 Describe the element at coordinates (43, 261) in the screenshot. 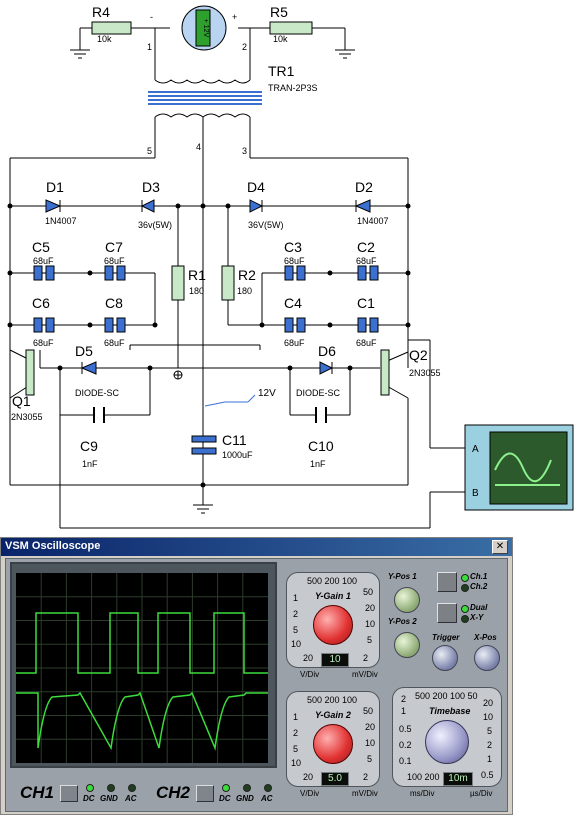

I see `c5-value: 68uF` at that location.